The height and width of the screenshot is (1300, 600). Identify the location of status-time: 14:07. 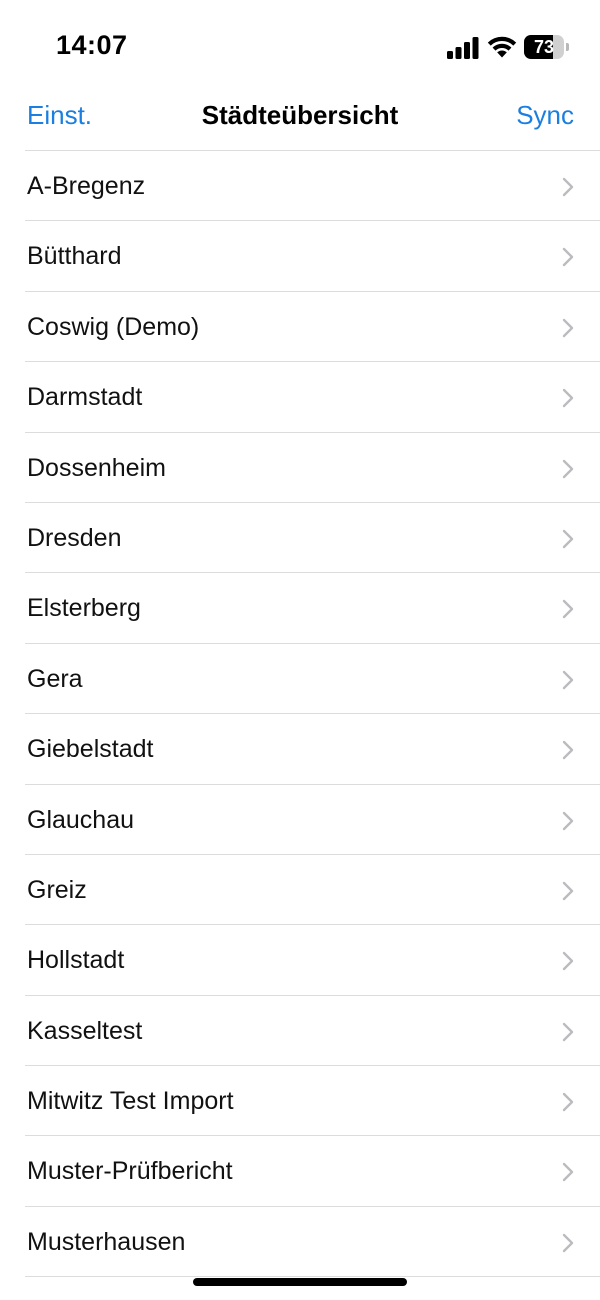
(92, 45).